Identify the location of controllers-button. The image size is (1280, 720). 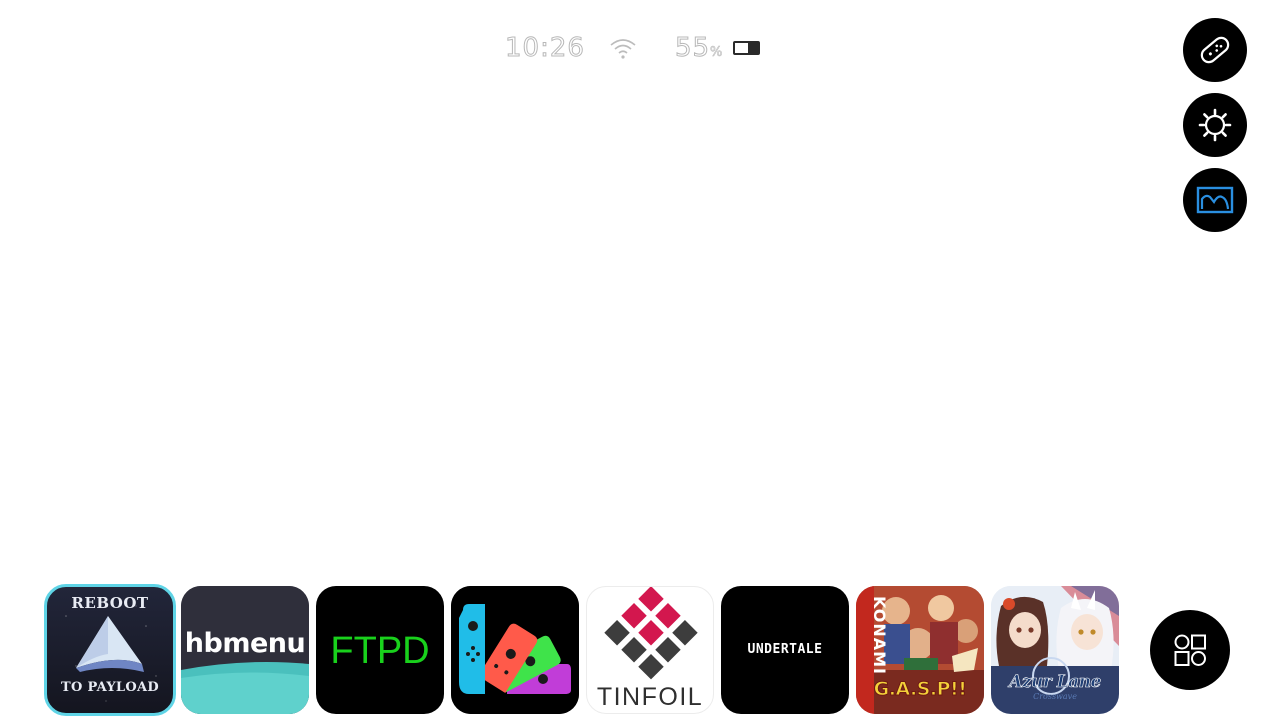
(1215, 50).